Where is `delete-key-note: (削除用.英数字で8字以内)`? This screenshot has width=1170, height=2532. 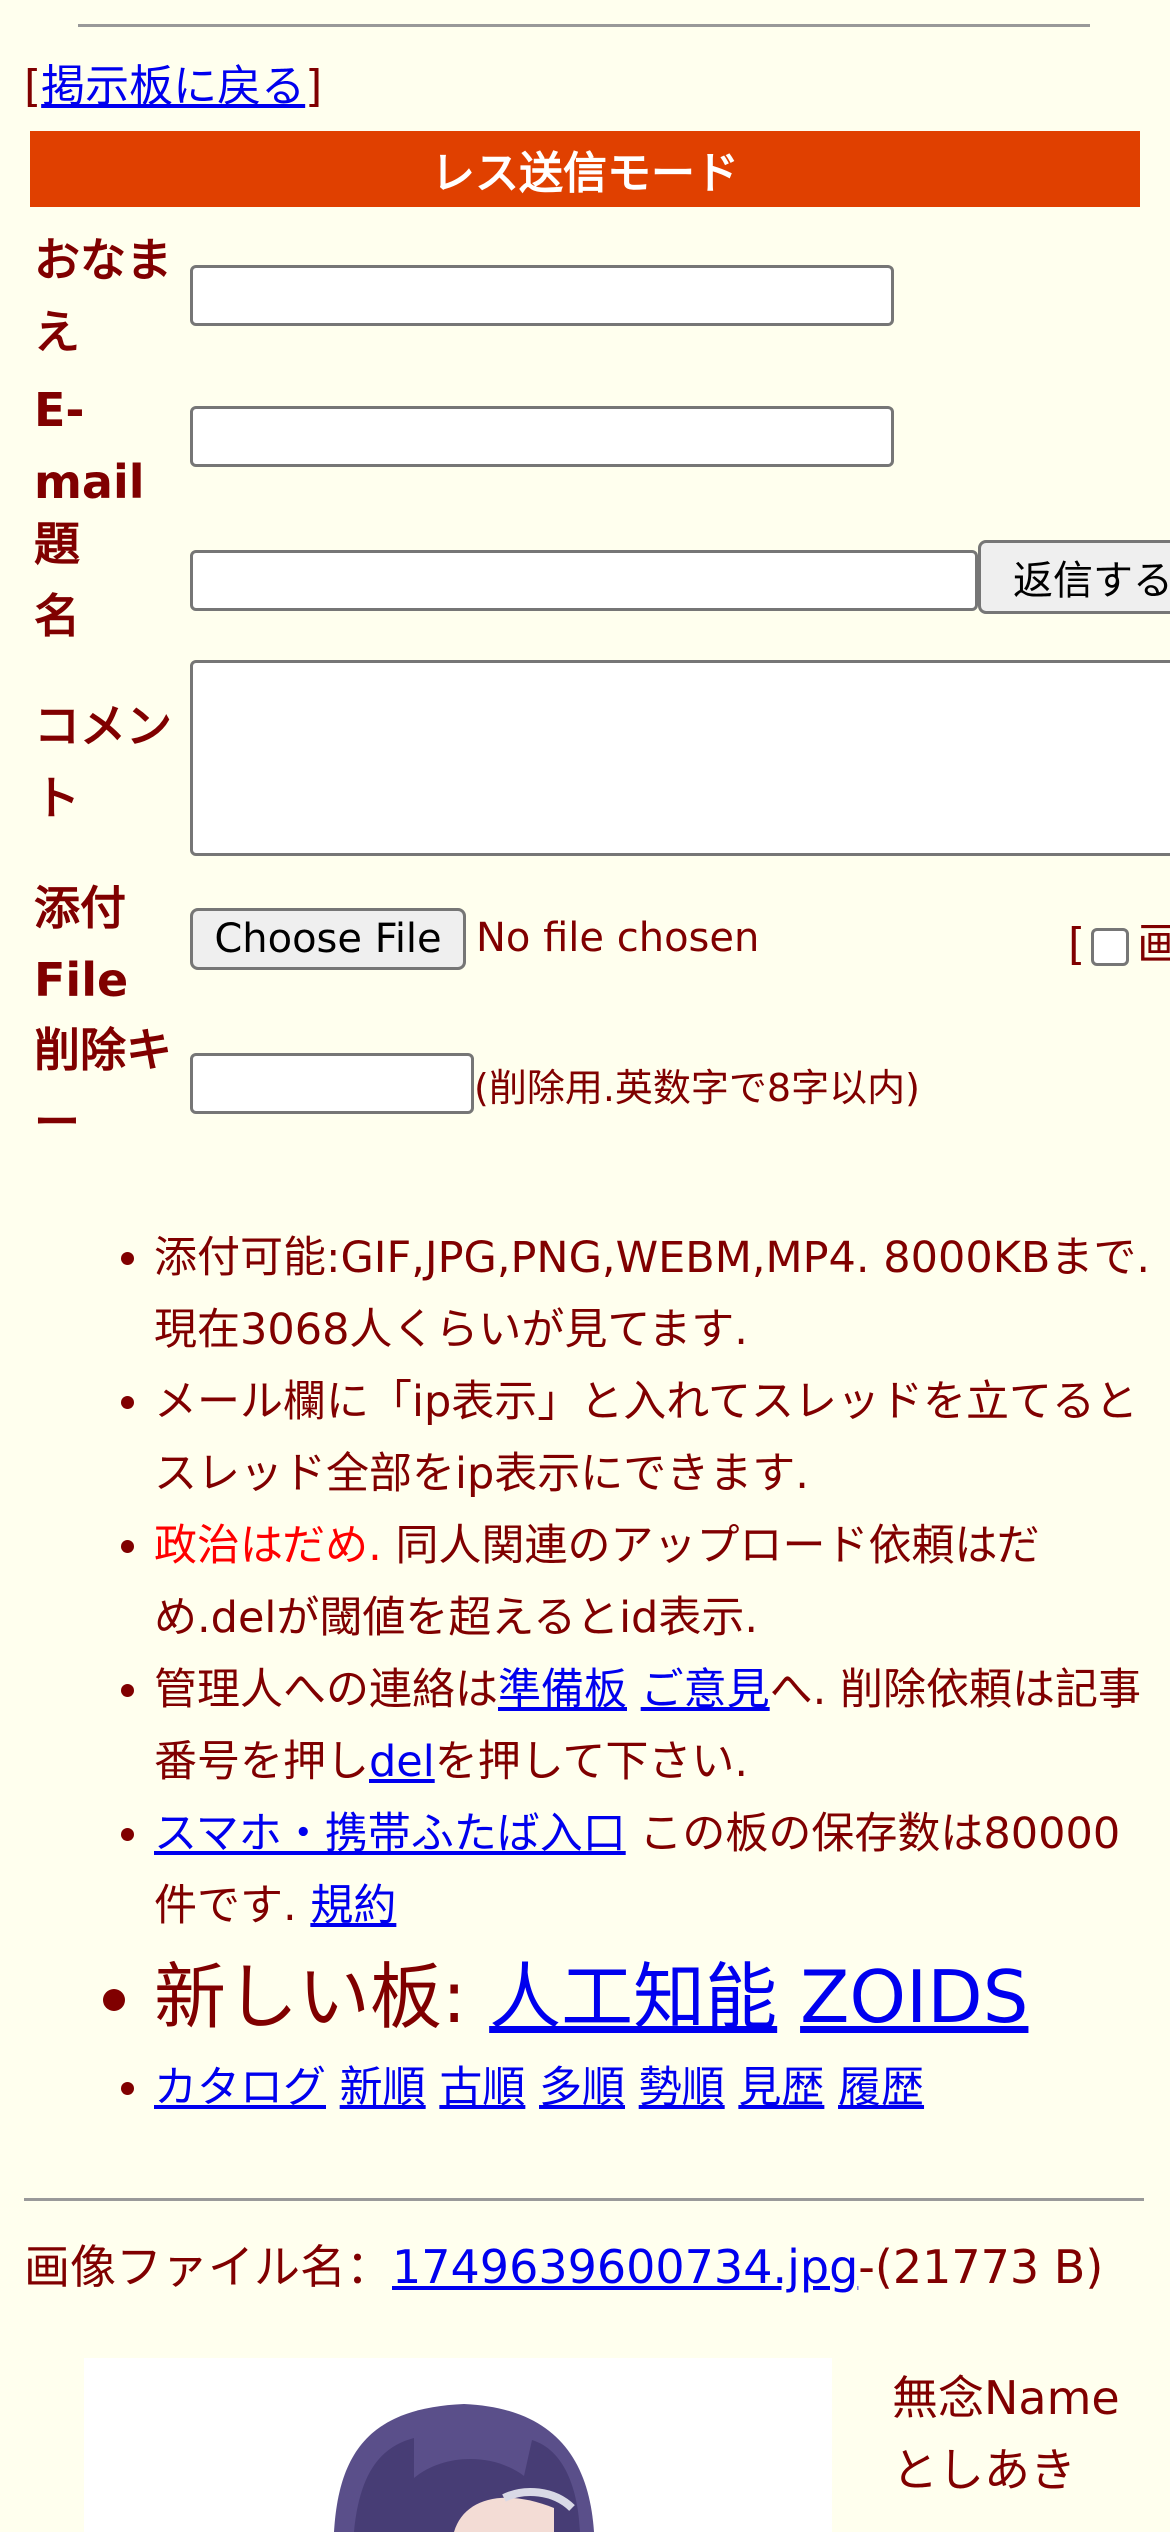 delete-key-note: (削除用.英数字で8字以内) is located at coordinates (697, 1088).